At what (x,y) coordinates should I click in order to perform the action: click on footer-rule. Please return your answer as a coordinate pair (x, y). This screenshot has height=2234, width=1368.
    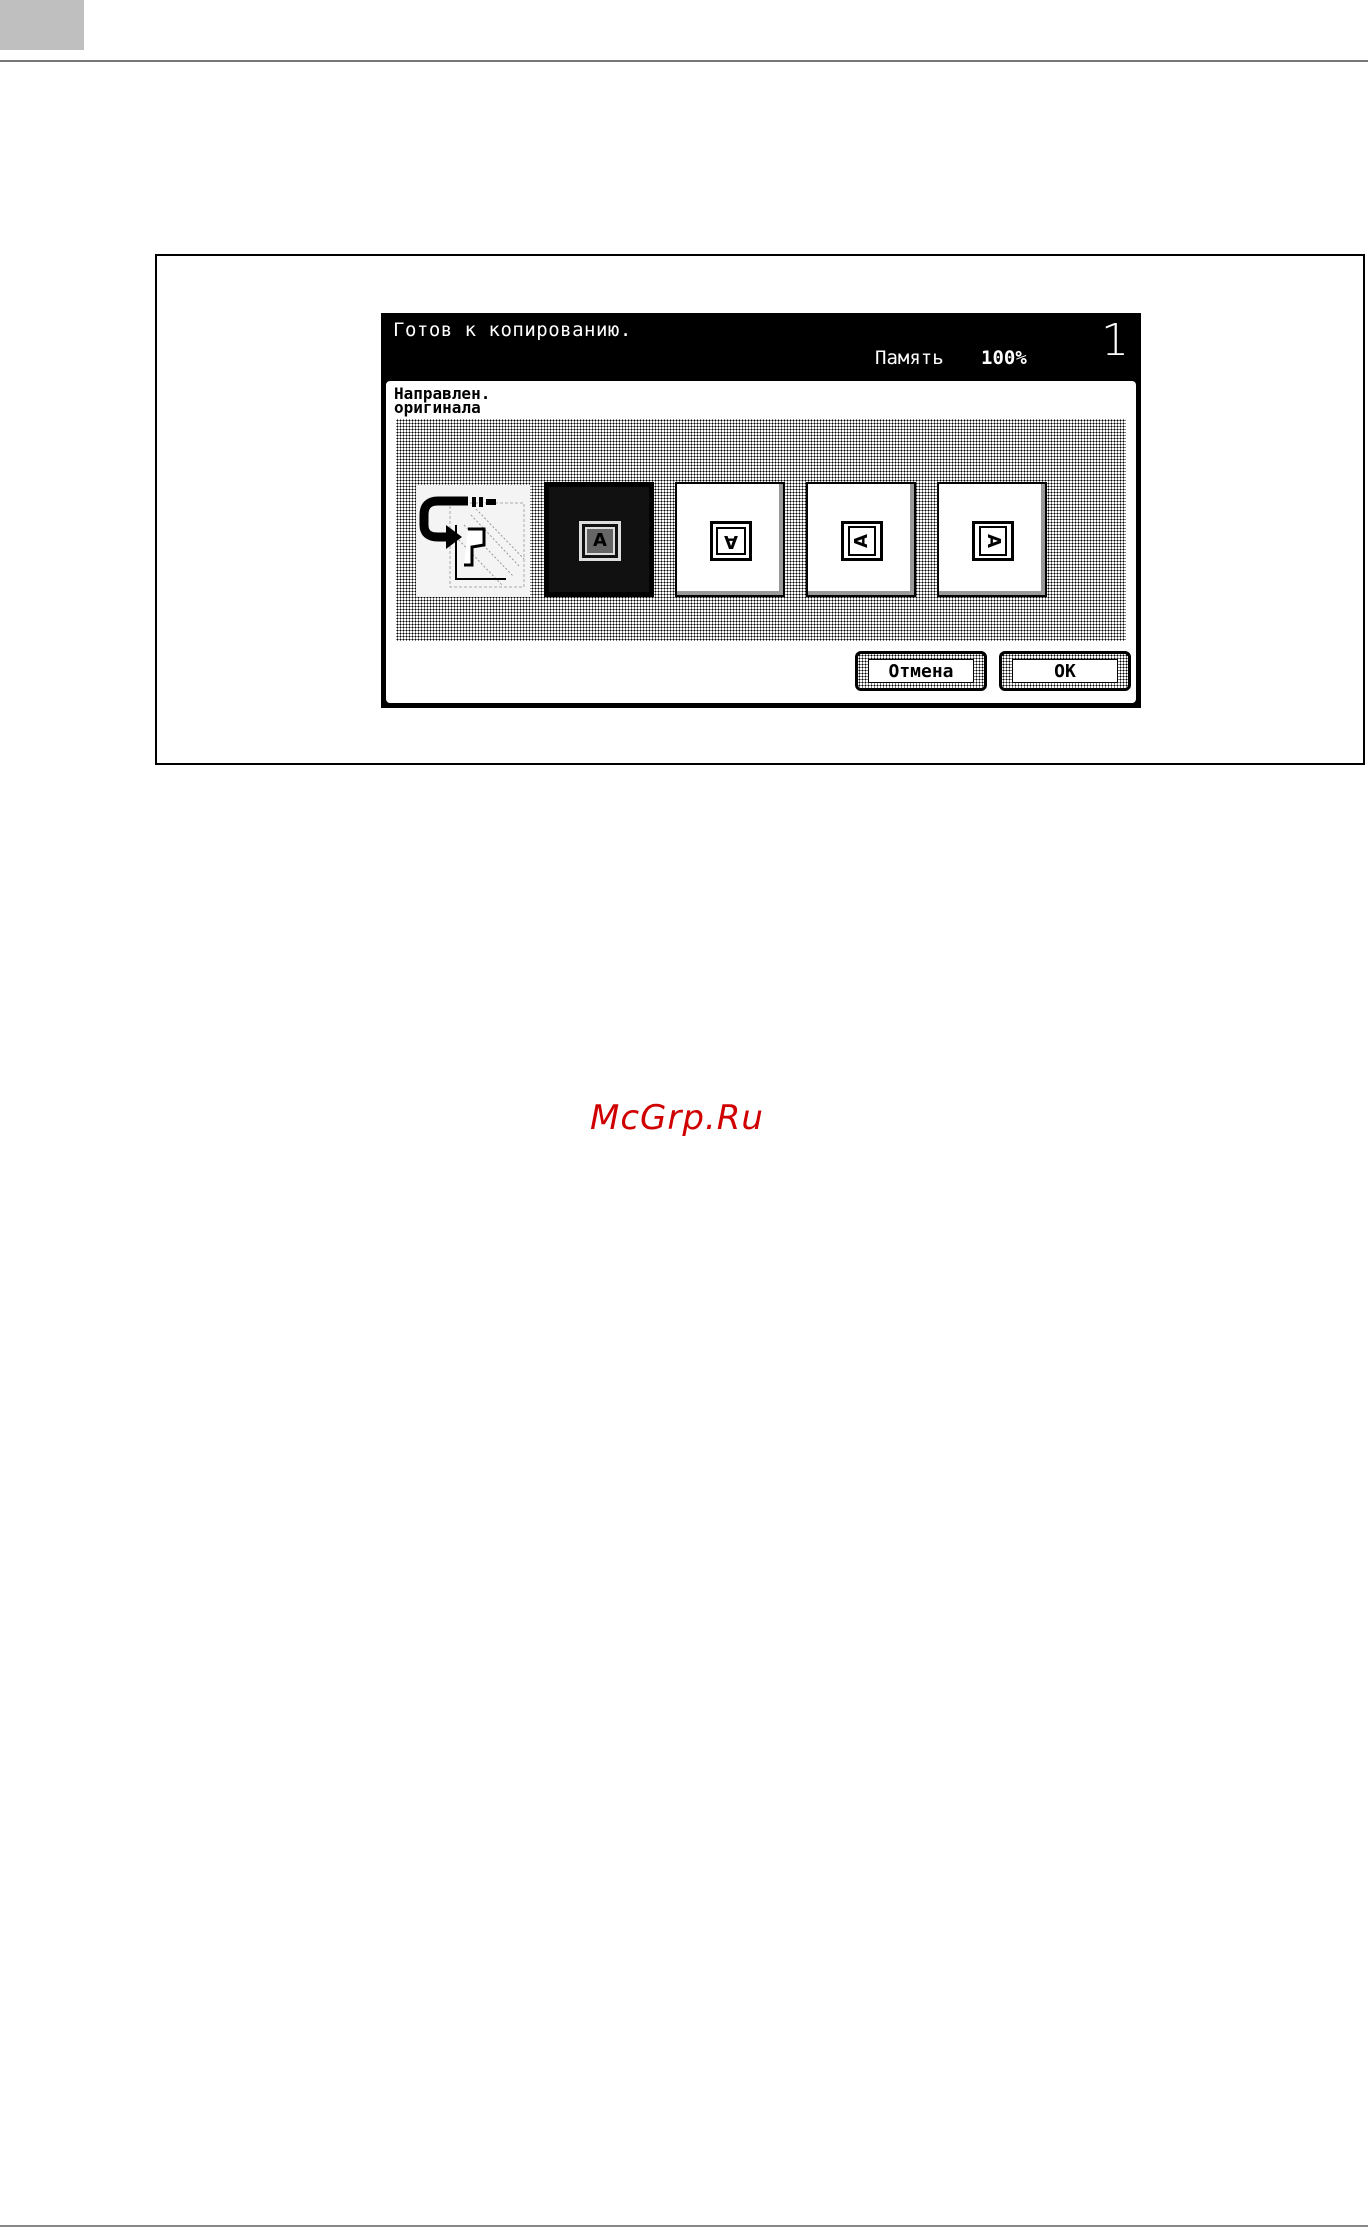
    Looking at the image, I should click on (684, 2226).